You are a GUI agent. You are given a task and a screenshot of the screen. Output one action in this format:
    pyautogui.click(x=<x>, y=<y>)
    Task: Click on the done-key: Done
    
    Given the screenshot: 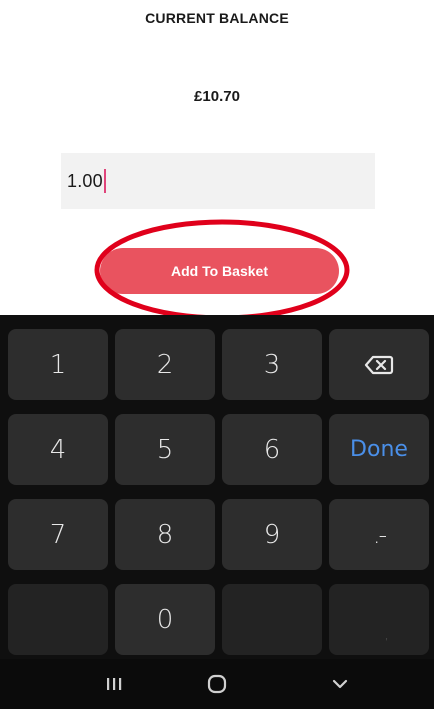 What is the action you would take?
    pyautogui.click(x=379, y=449)
    